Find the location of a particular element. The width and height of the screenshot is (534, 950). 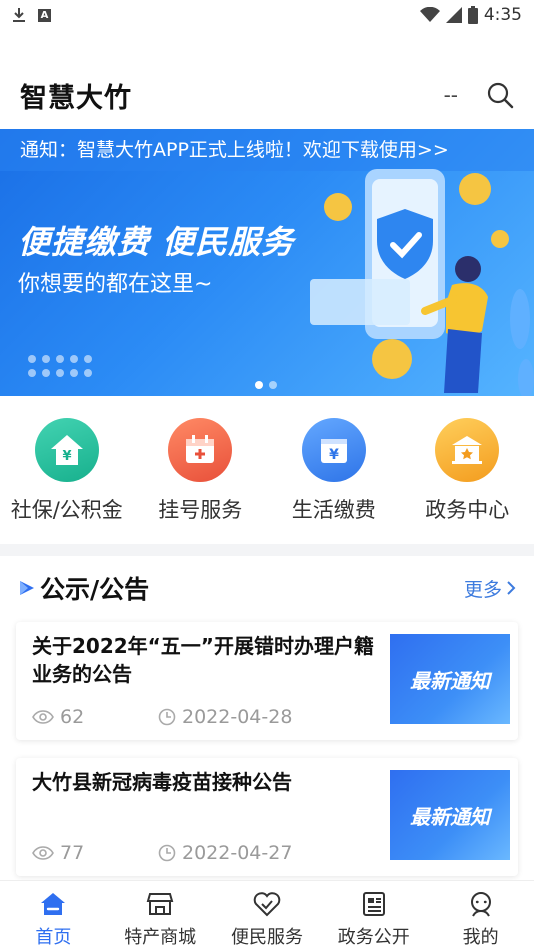

app-header: 智慧大竹 -- is located at coordinates (267, 95).